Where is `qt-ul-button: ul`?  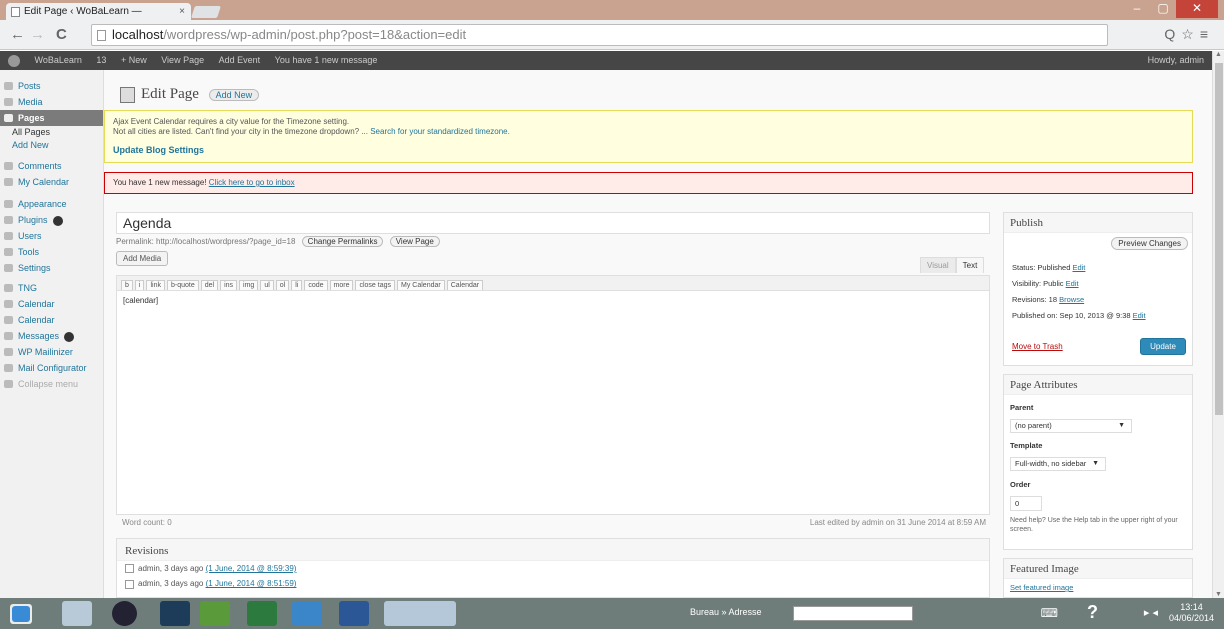
qt-ul-button: ul is located at coordinates (267, 285).